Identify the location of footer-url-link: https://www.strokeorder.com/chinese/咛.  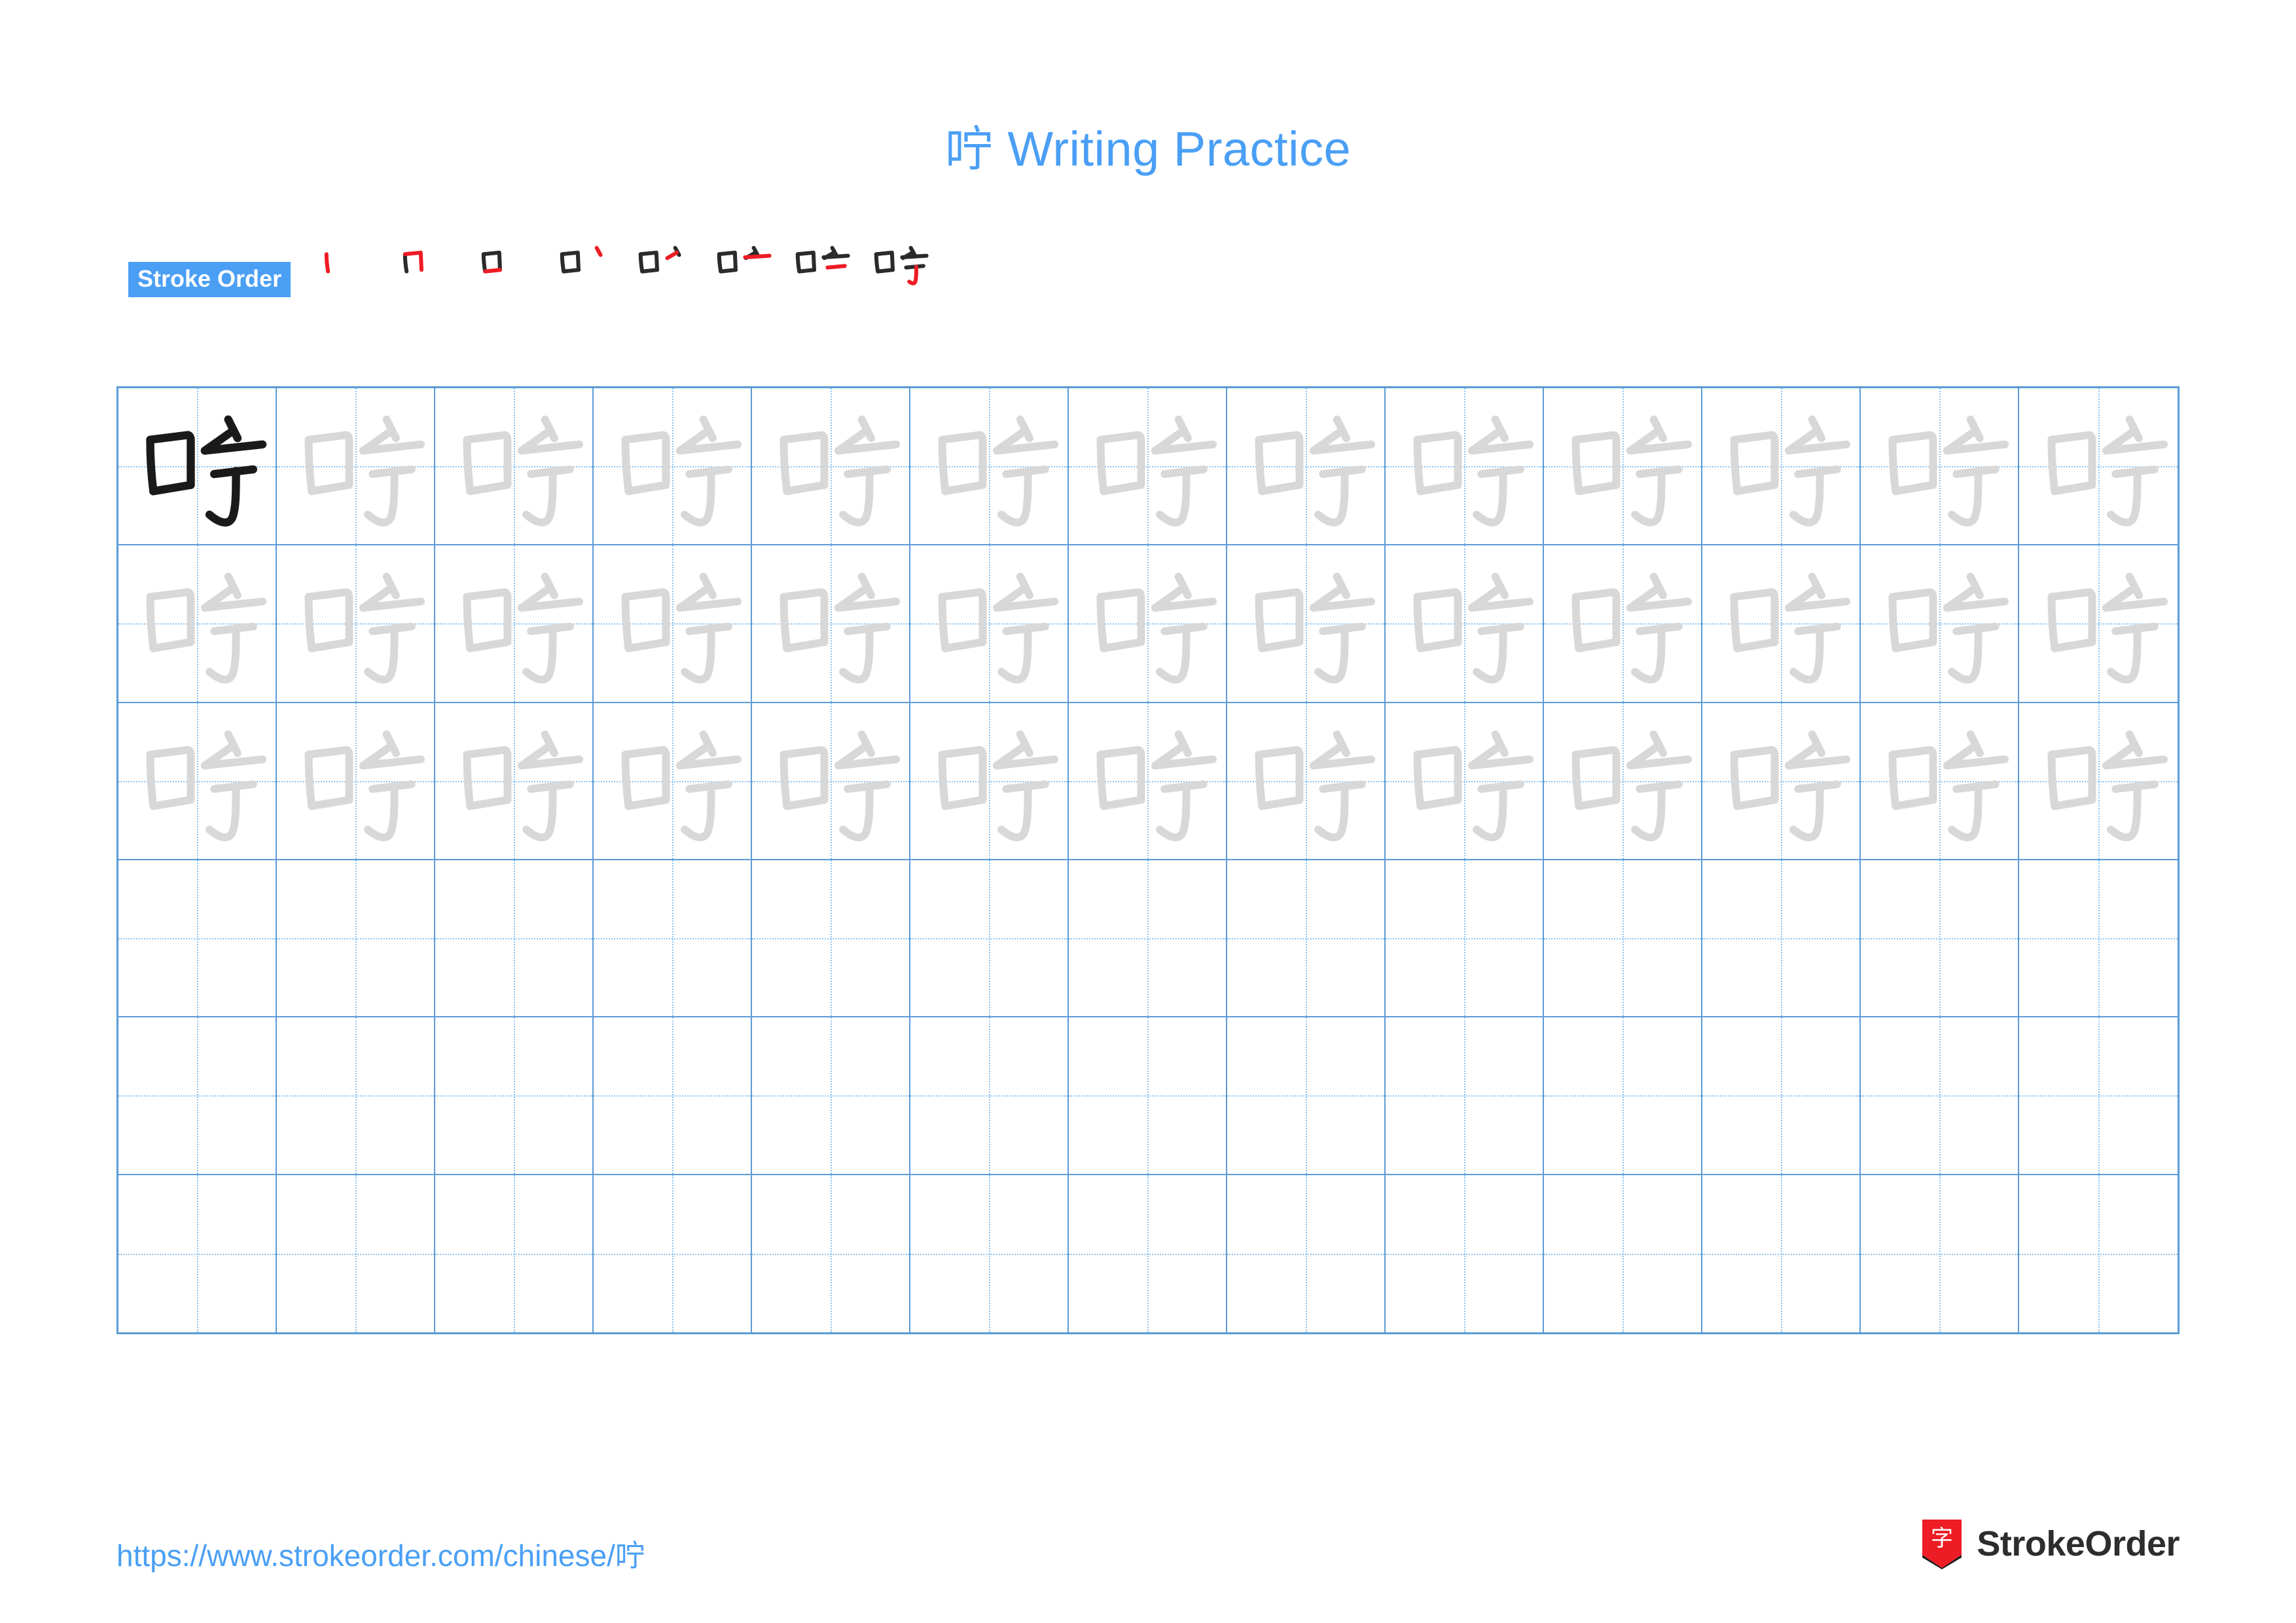
(381, 1553).